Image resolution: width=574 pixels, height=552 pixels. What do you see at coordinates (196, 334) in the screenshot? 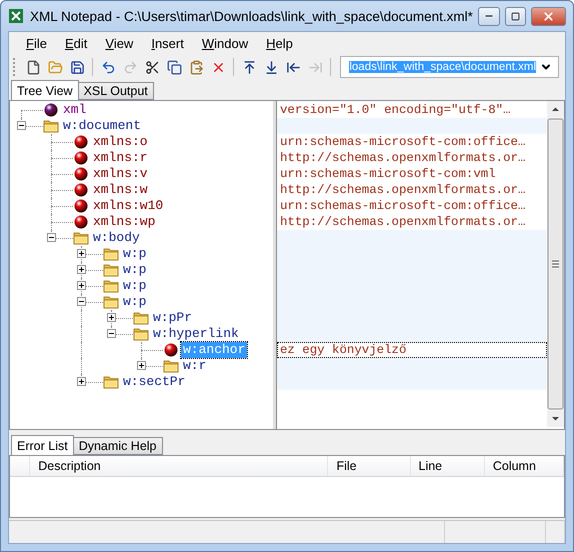
I see `node-label: w:hyperlink` at bounding box center [196, 334].